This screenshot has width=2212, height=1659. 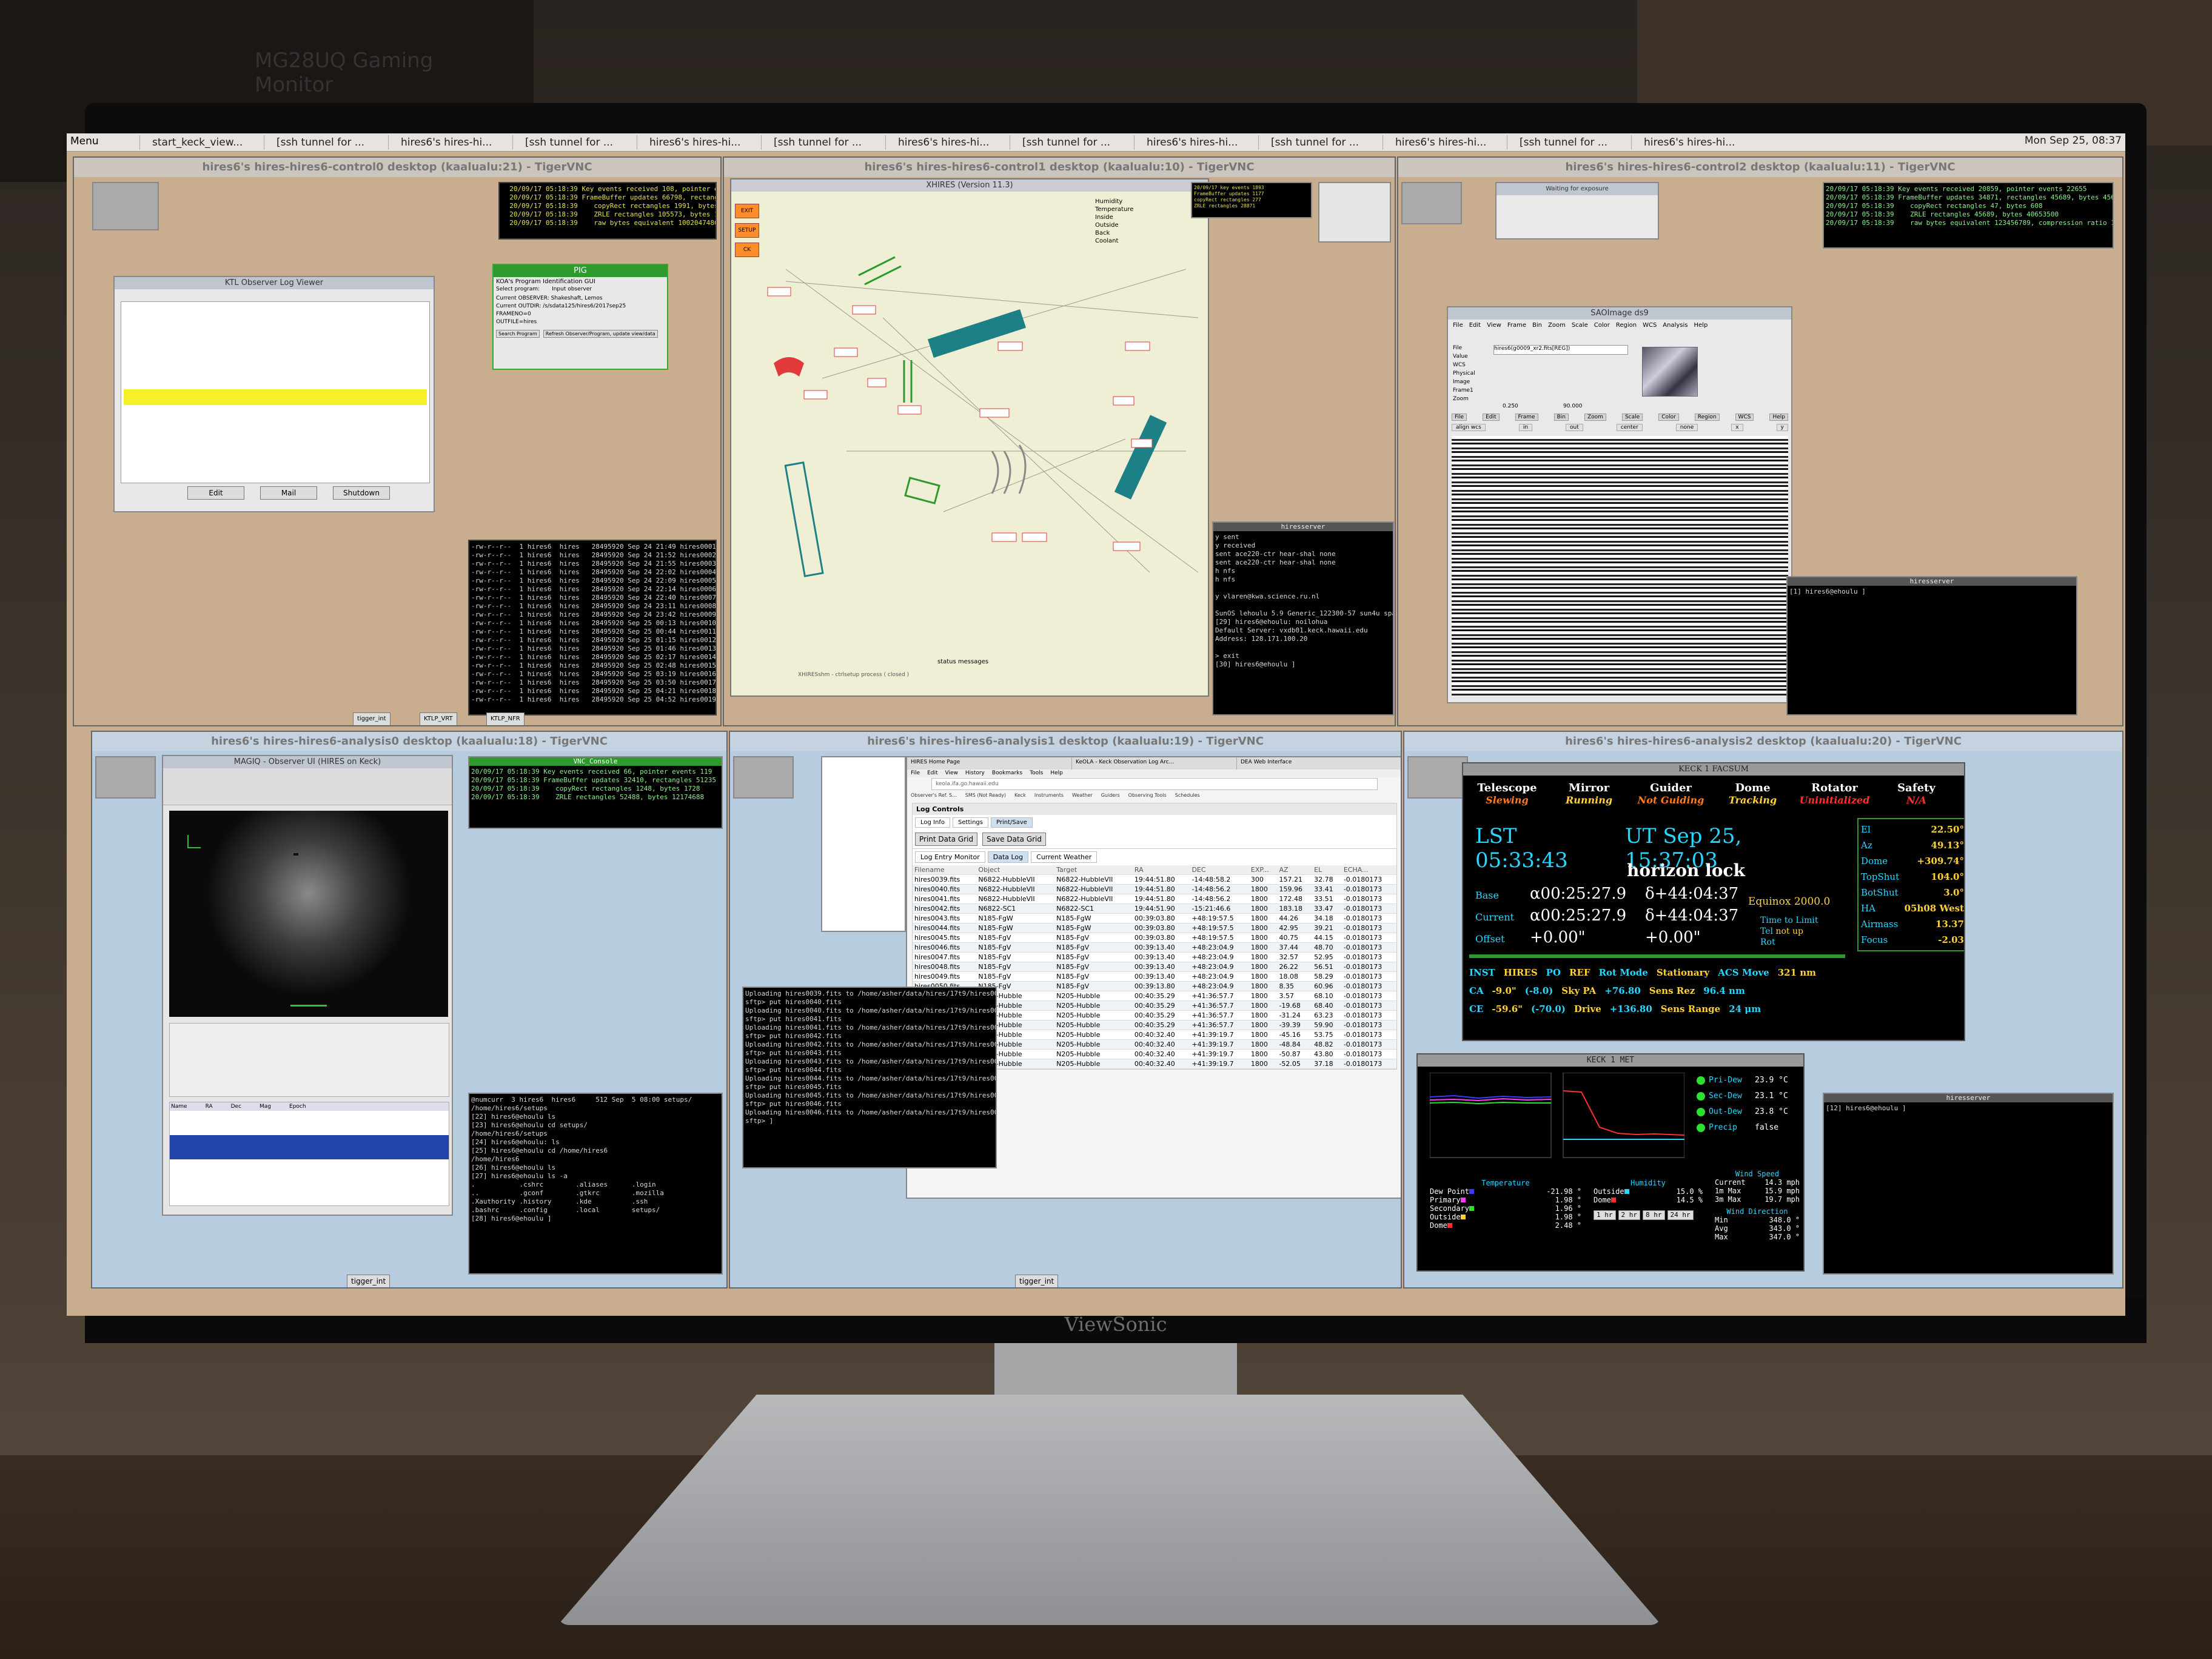 What do you see at coordinates (1686, 427) in the screenshot?
I see `ds9-sub-button: none` at bounding box center [1686, 427].